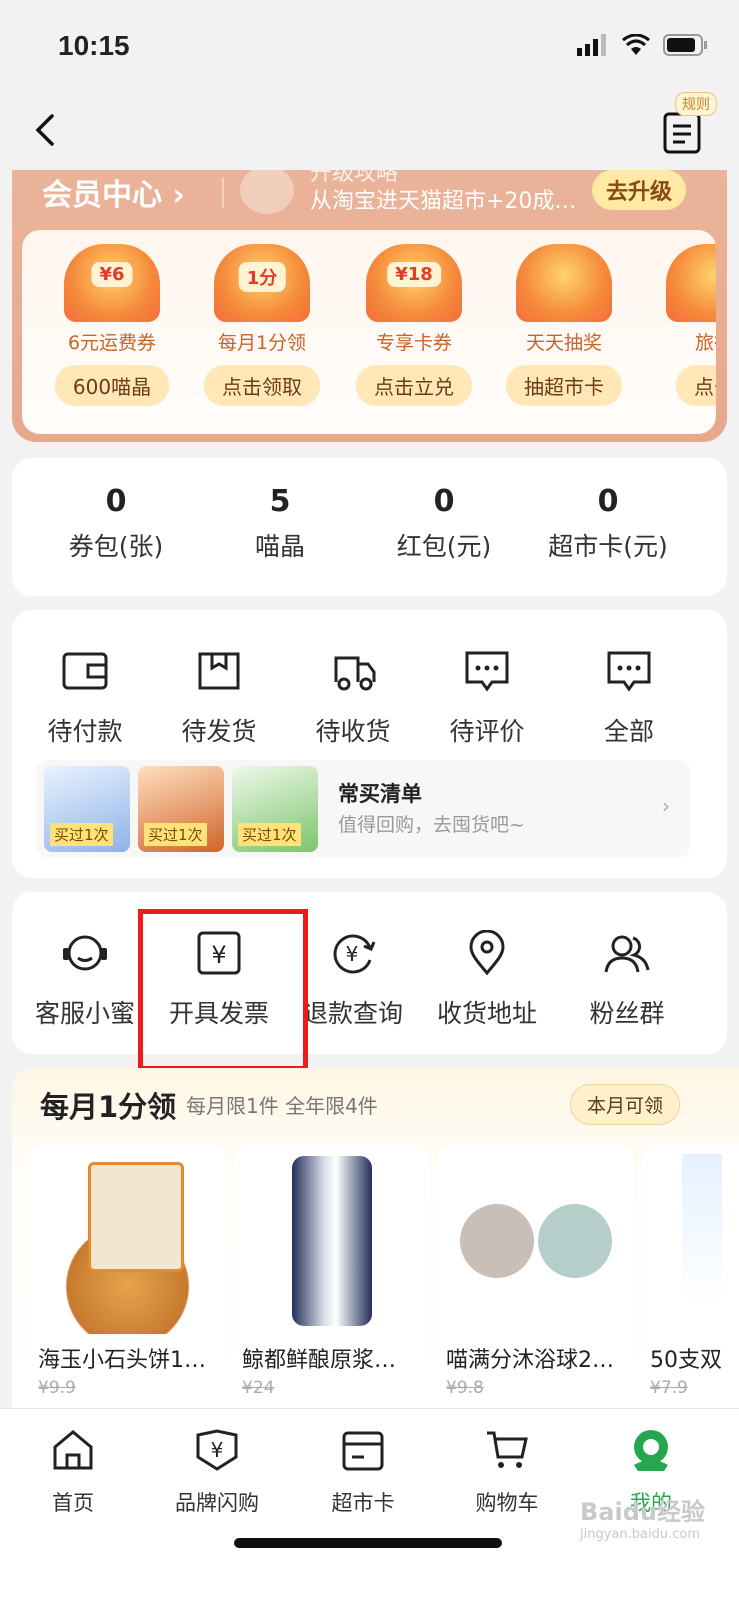 The width and height of the screenshot is (739, 1600). I want to click on product-price: ¥9.9, so click(57, 1388).